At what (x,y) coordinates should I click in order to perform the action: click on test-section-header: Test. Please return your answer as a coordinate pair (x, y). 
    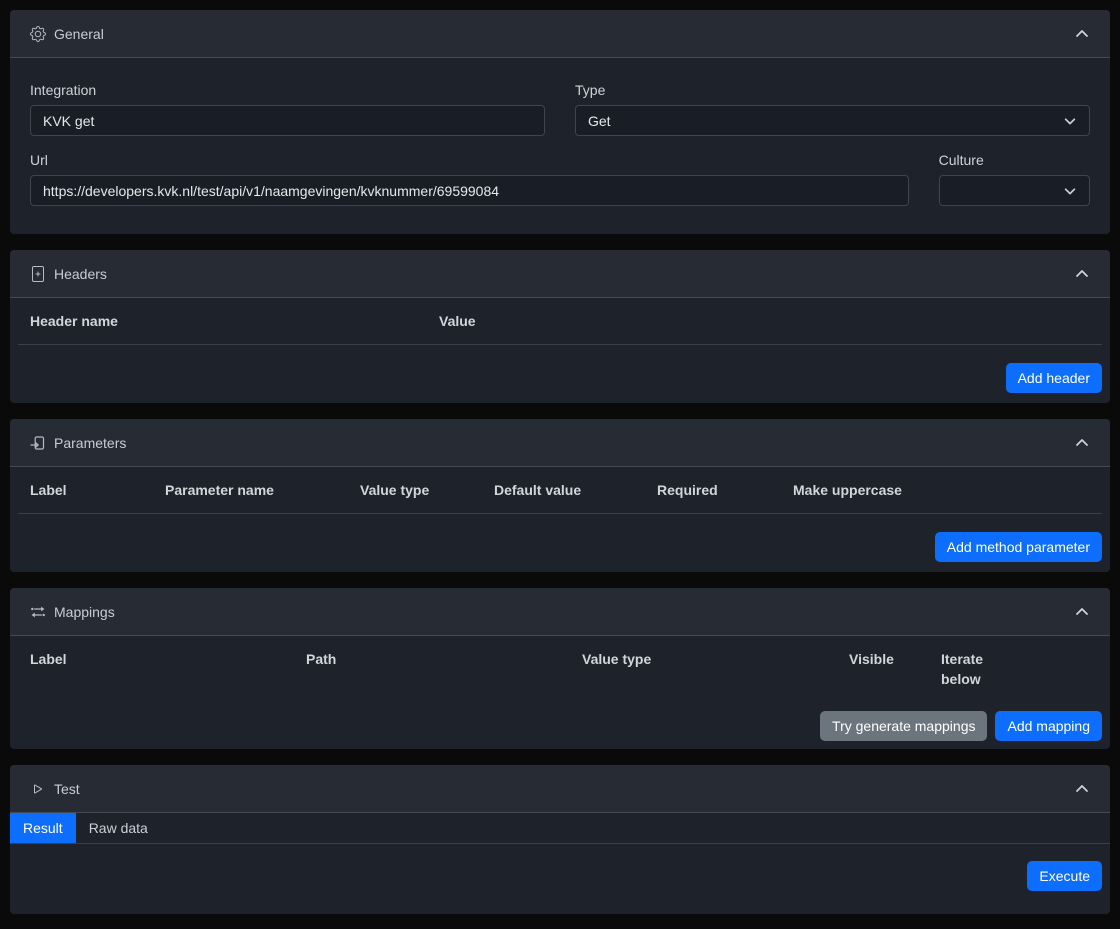
    Looking at the image, I should click on (560, 789).